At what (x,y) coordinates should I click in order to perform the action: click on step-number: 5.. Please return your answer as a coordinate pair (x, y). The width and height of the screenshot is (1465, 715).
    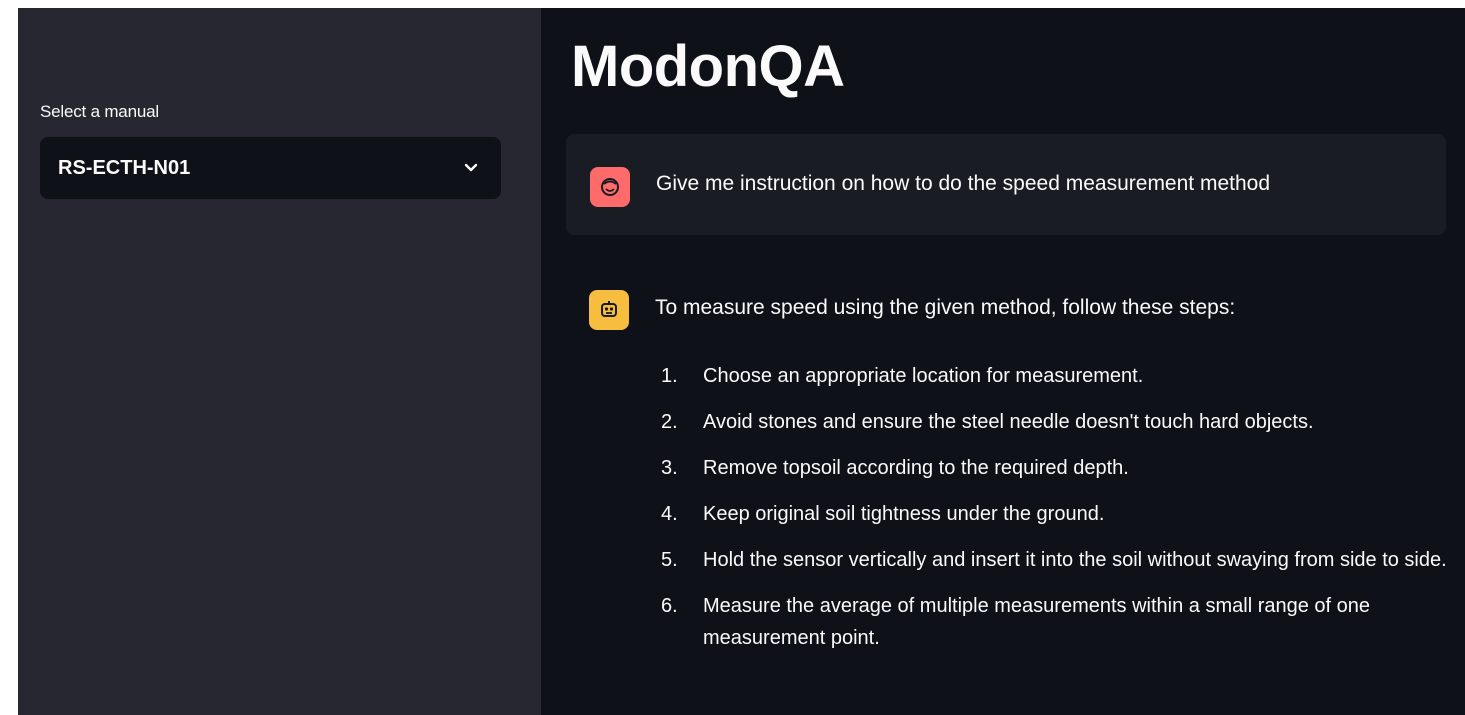
    Looking at the image, I should click on (669, 560).